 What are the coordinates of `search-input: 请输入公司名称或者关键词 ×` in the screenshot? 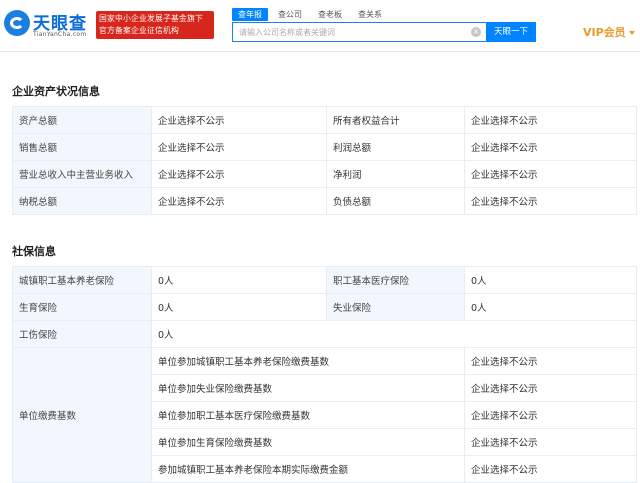 It's located at (359, 32).